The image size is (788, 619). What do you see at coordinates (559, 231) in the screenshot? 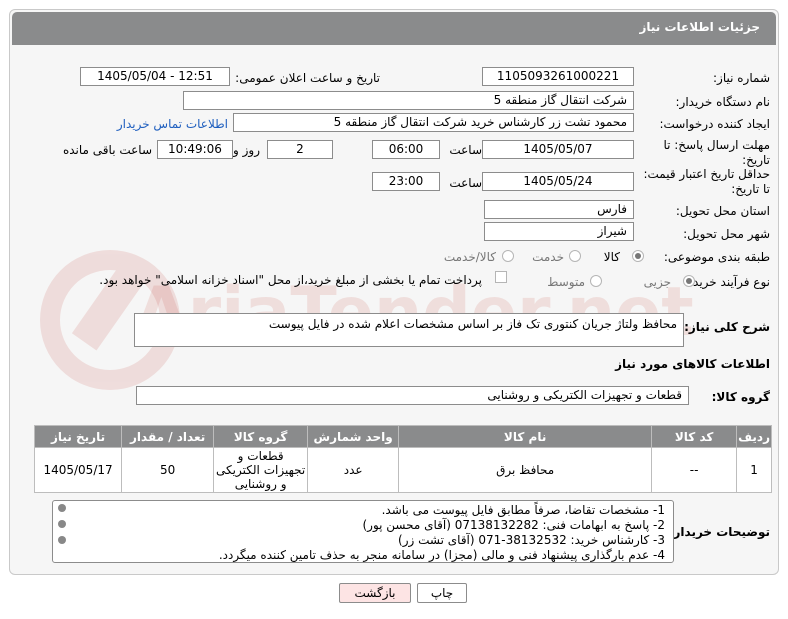
I see `city-field: شیراز` at bounding box center [559, 231].